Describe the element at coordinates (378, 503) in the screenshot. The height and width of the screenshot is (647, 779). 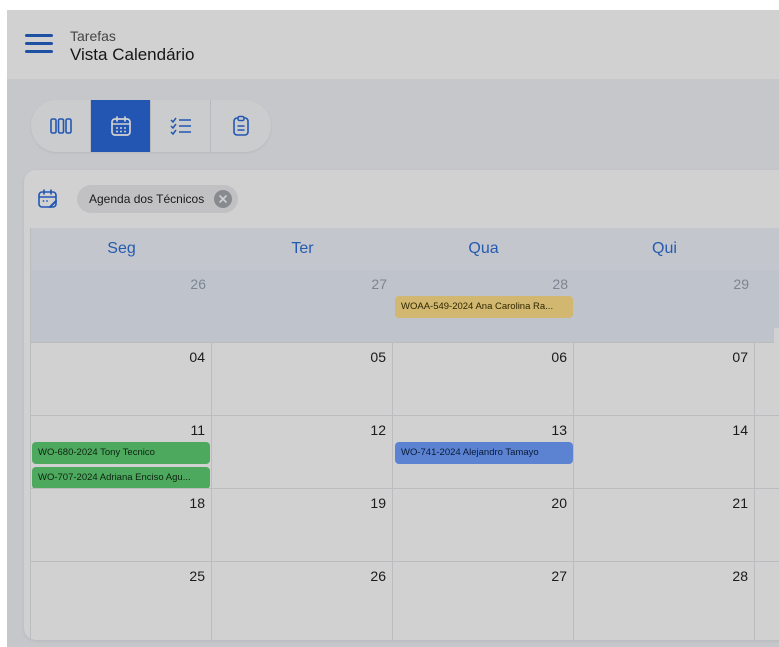
I see `date-number: 19` at that location.